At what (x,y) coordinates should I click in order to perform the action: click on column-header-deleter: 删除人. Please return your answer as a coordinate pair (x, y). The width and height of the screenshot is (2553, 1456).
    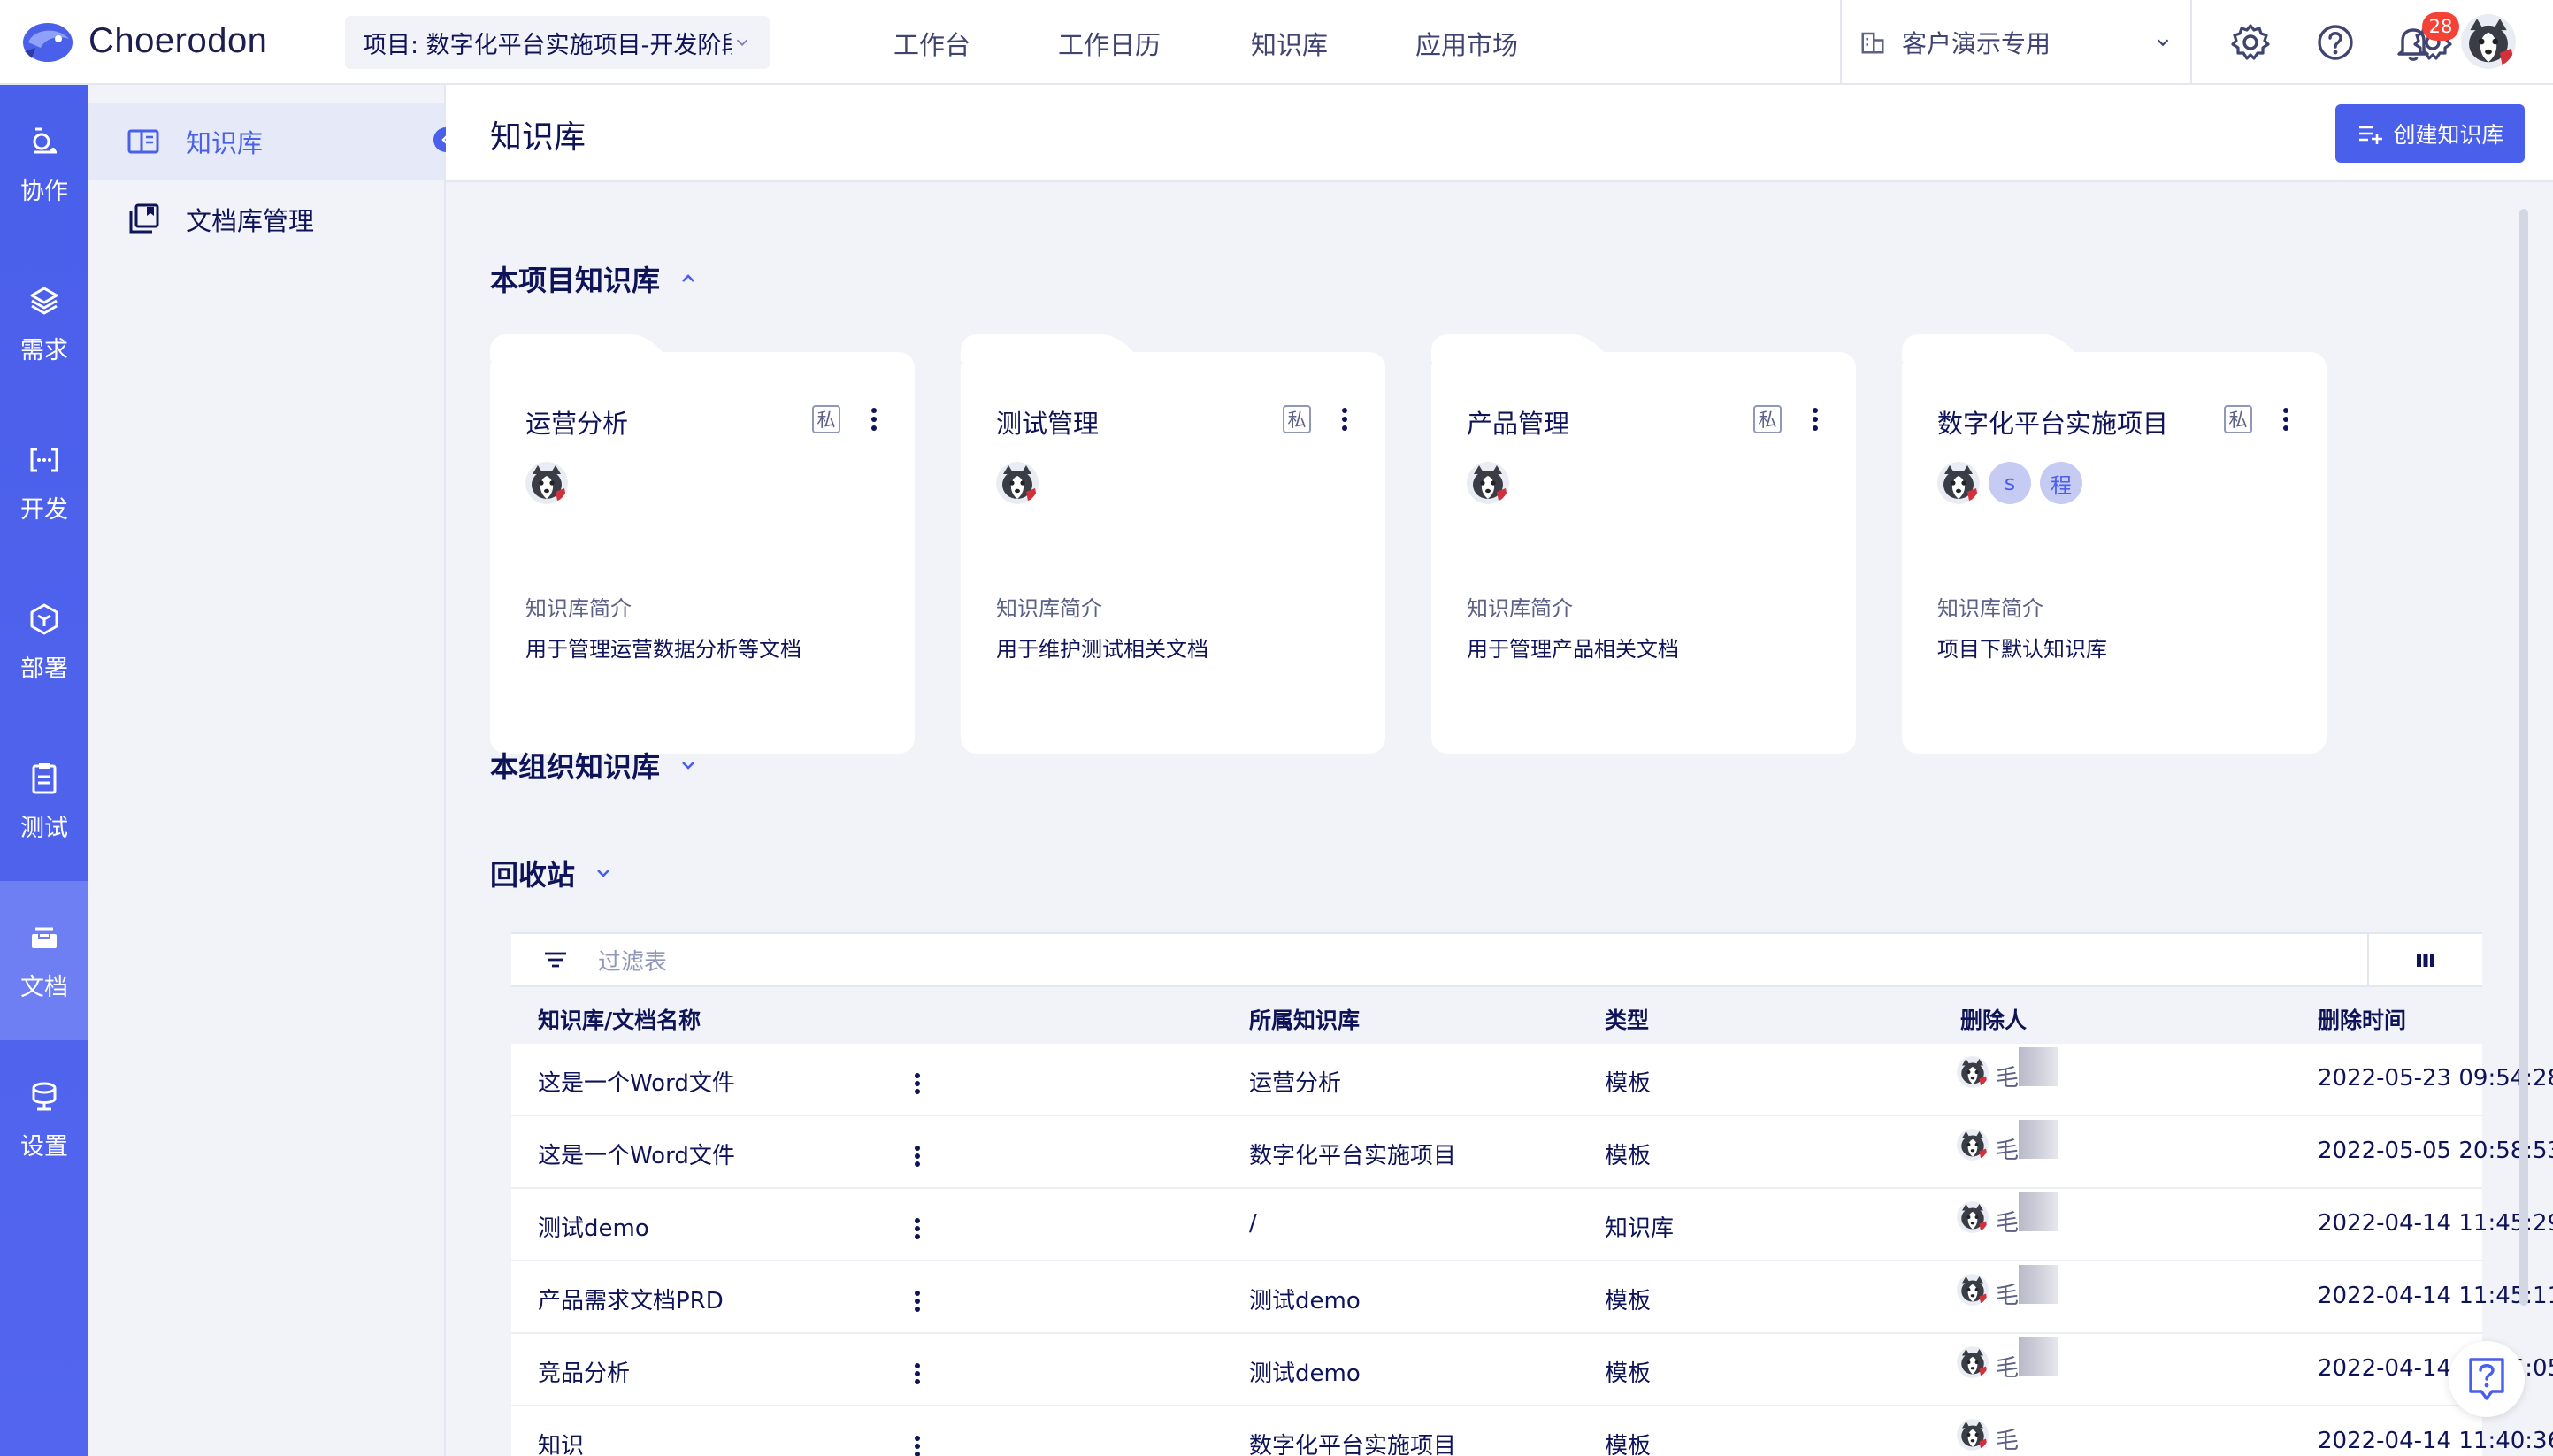
    Looking at the image, I should click on (1993, 1019).